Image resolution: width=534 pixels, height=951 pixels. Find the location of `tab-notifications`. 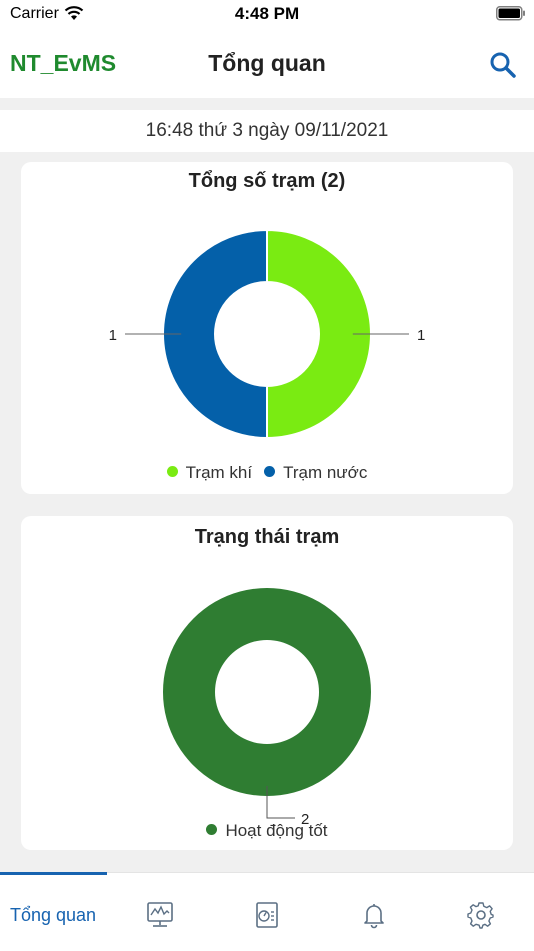

tab-notifications is located at coordinates (373, 912).